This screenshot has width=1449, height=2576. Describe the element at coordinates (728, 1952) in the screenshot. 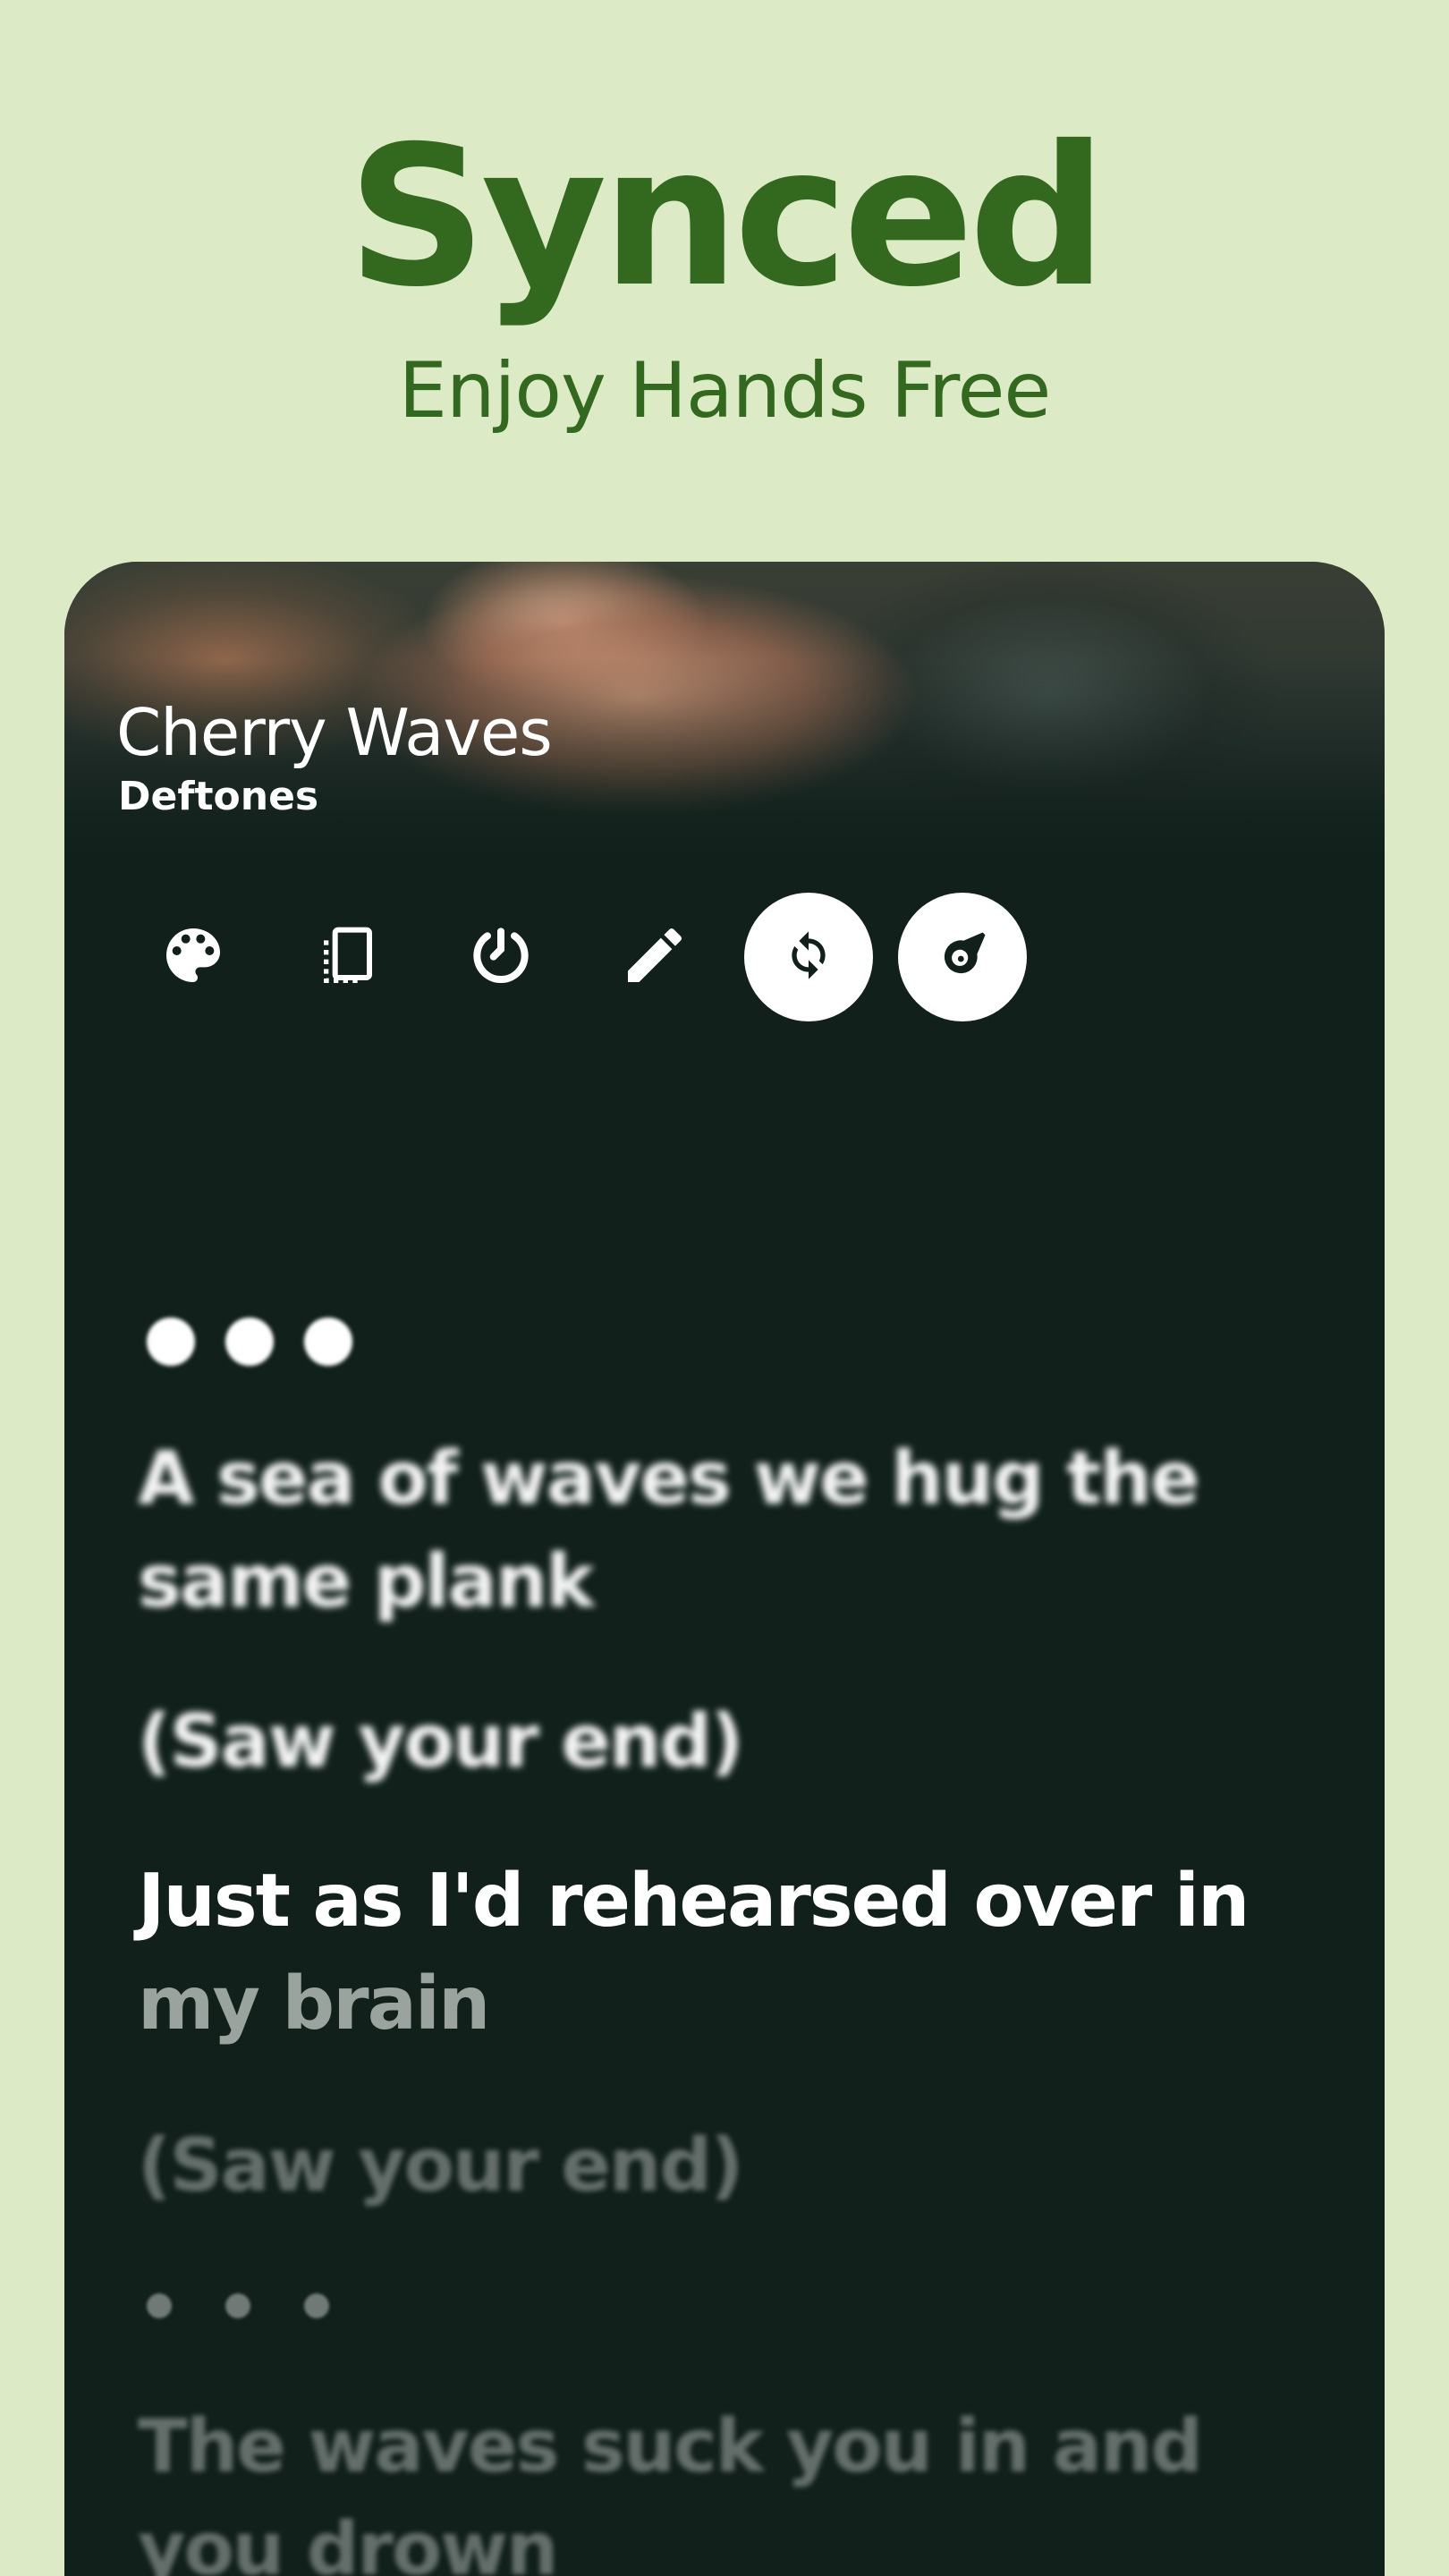

I see `current-lyric-line: Just as I'd rehearsed over in my brain` at that location.